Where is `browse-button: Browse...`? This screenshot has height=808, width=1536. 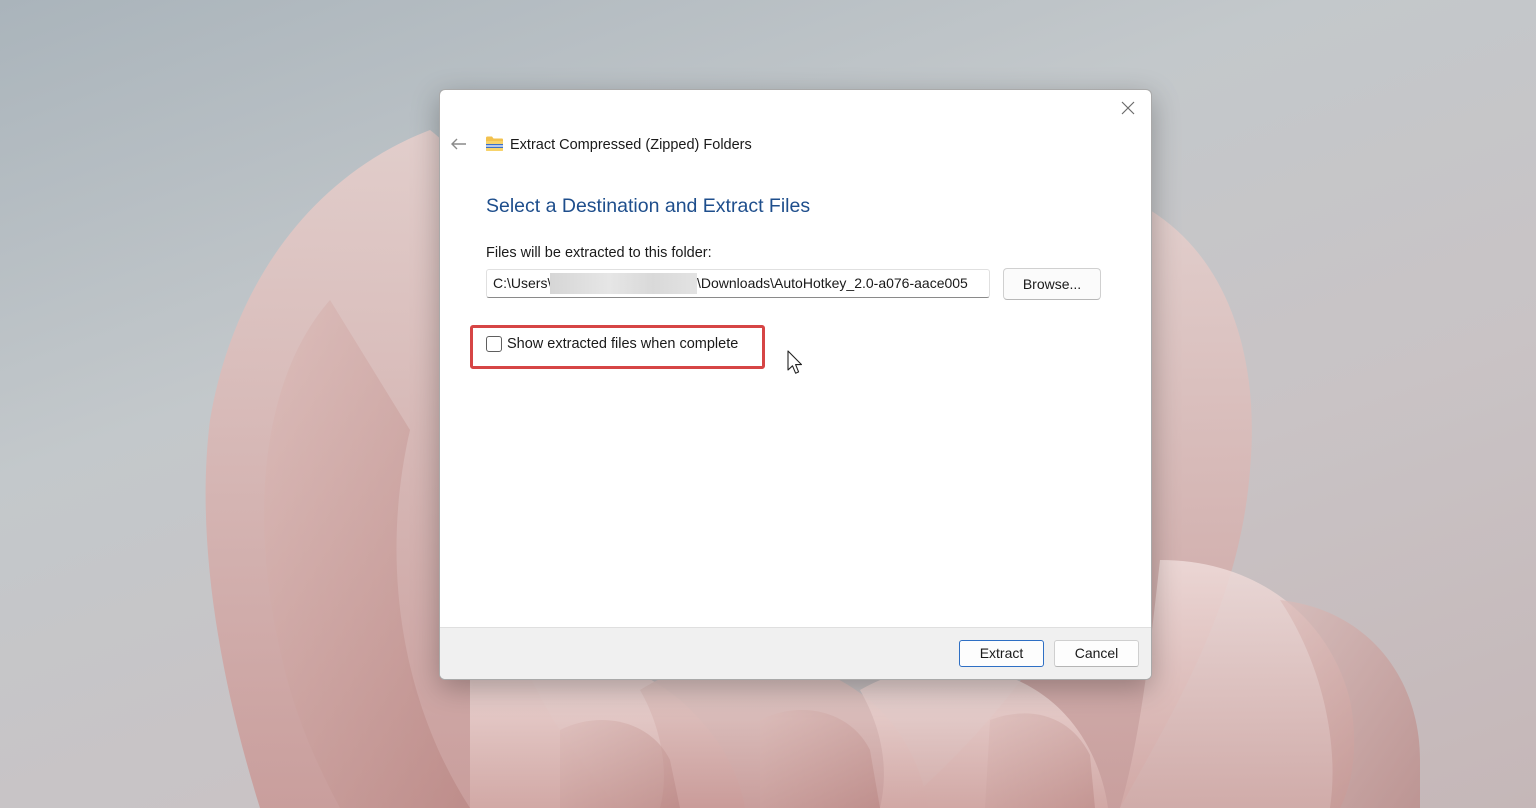 browse-button: Browse... is located at coordinates (1052, 284).